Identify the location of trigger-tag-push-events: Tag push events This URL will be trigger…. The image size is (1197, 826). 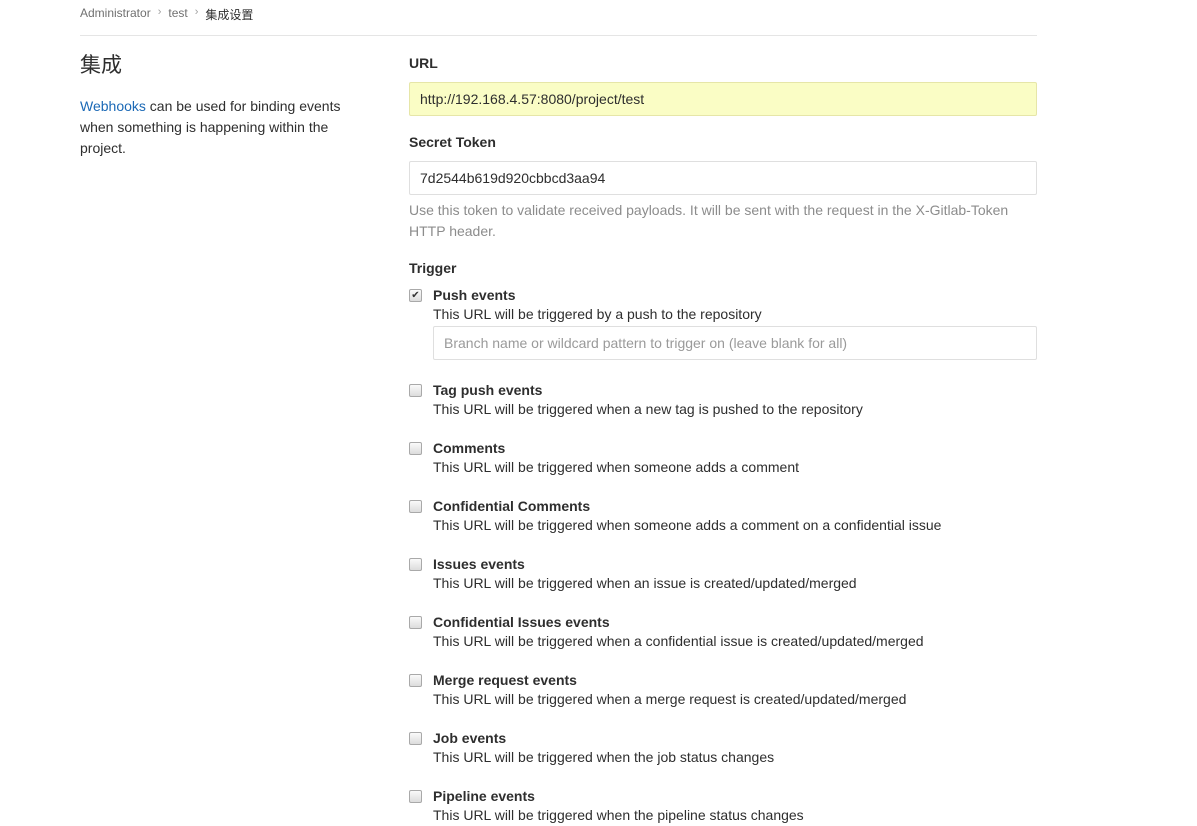
(723, 400).